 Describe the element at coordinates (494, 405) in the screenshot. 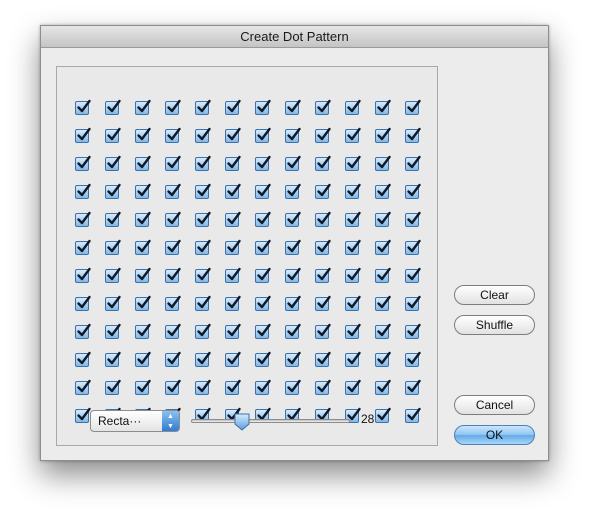

I see `cancel-button: Cancel` at that location.